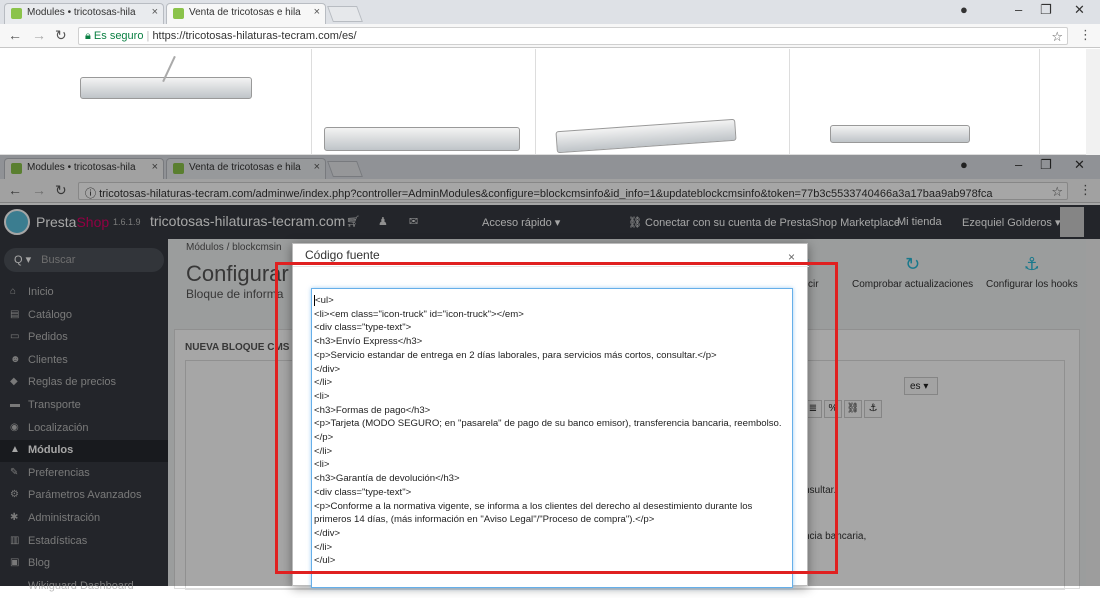 Image resolution: width=1100 pixels, height=598 pixels. What do you see at coordinates (1018, 9) in the screenshot?
I see `minimize-icon: –` at bounding box center [1018, 9].